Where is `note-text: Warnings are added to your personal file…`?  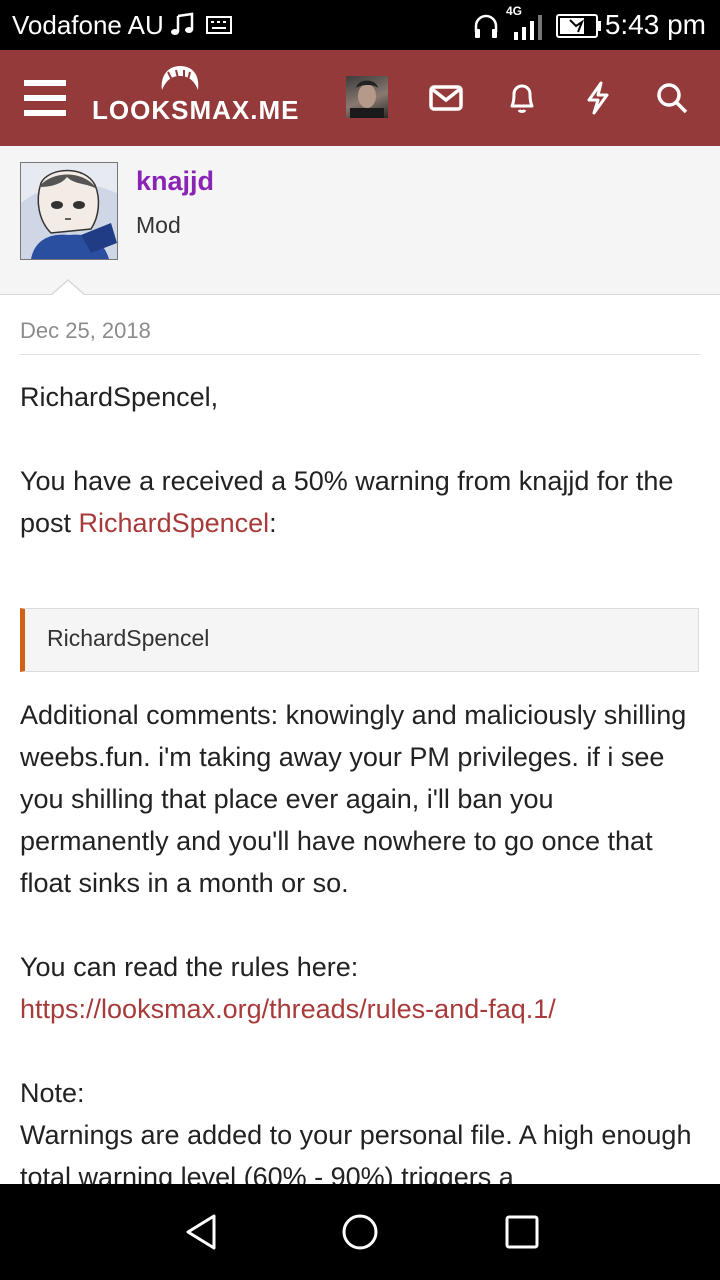
note-text: Warnings are added to your personal file… is located at coordinates (356, 1152).